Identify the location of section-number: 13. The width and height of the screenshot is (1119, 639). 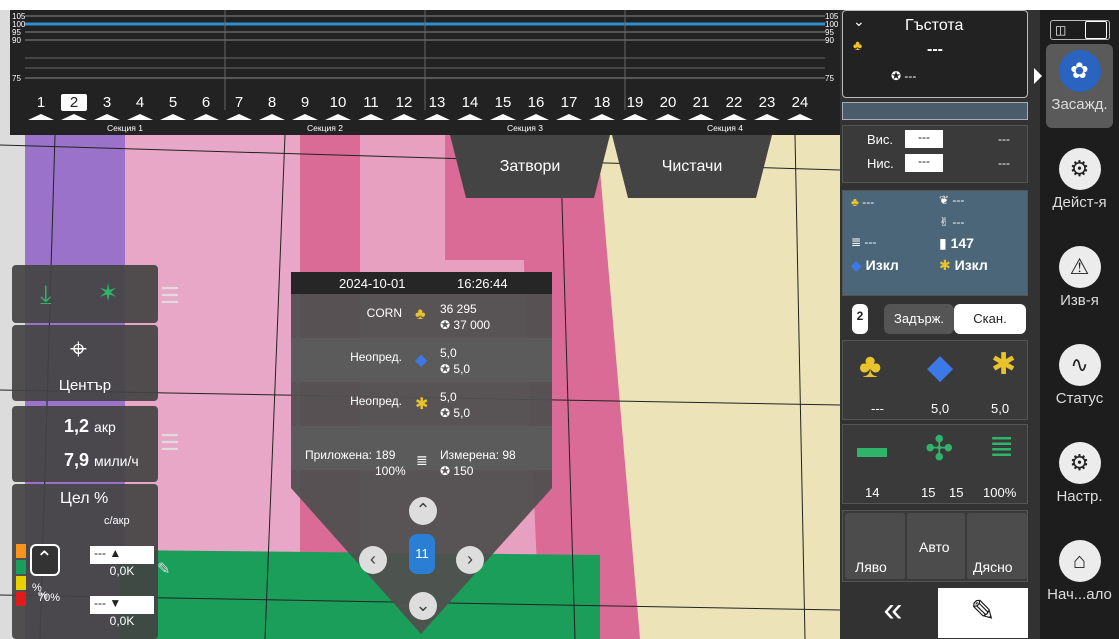
(437, 102).